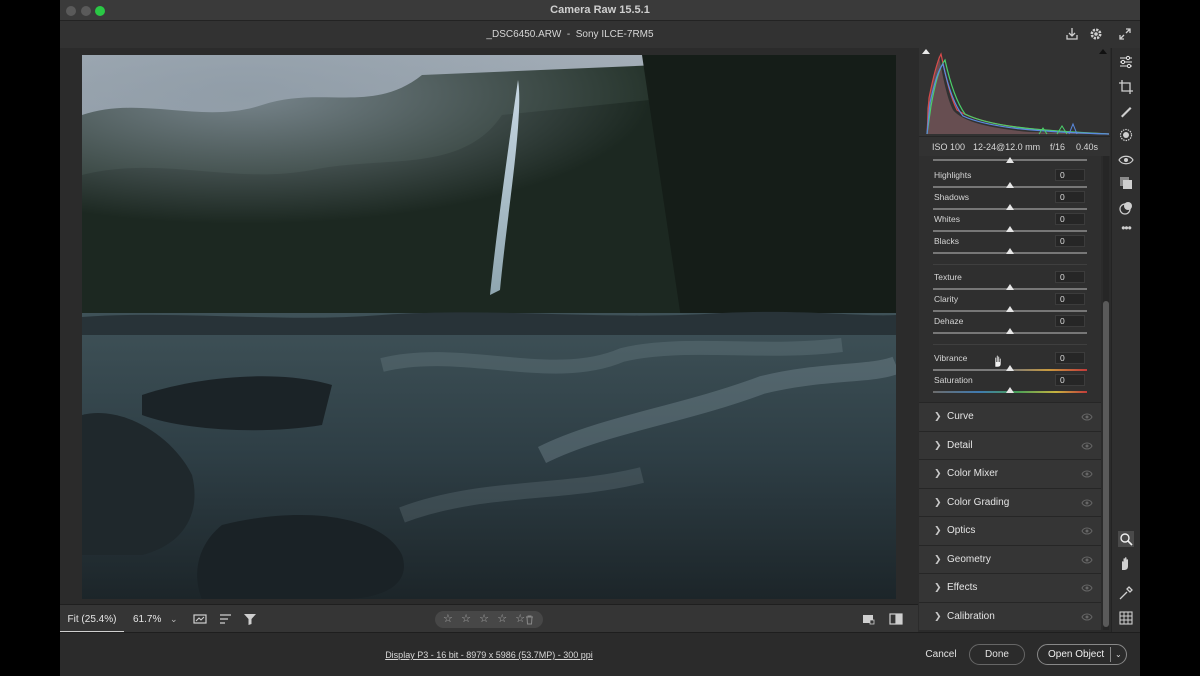 This screenshot has height=676, width=1200. I want to click on slider-vibrance: Vibrance 0, so click(1010, 362).